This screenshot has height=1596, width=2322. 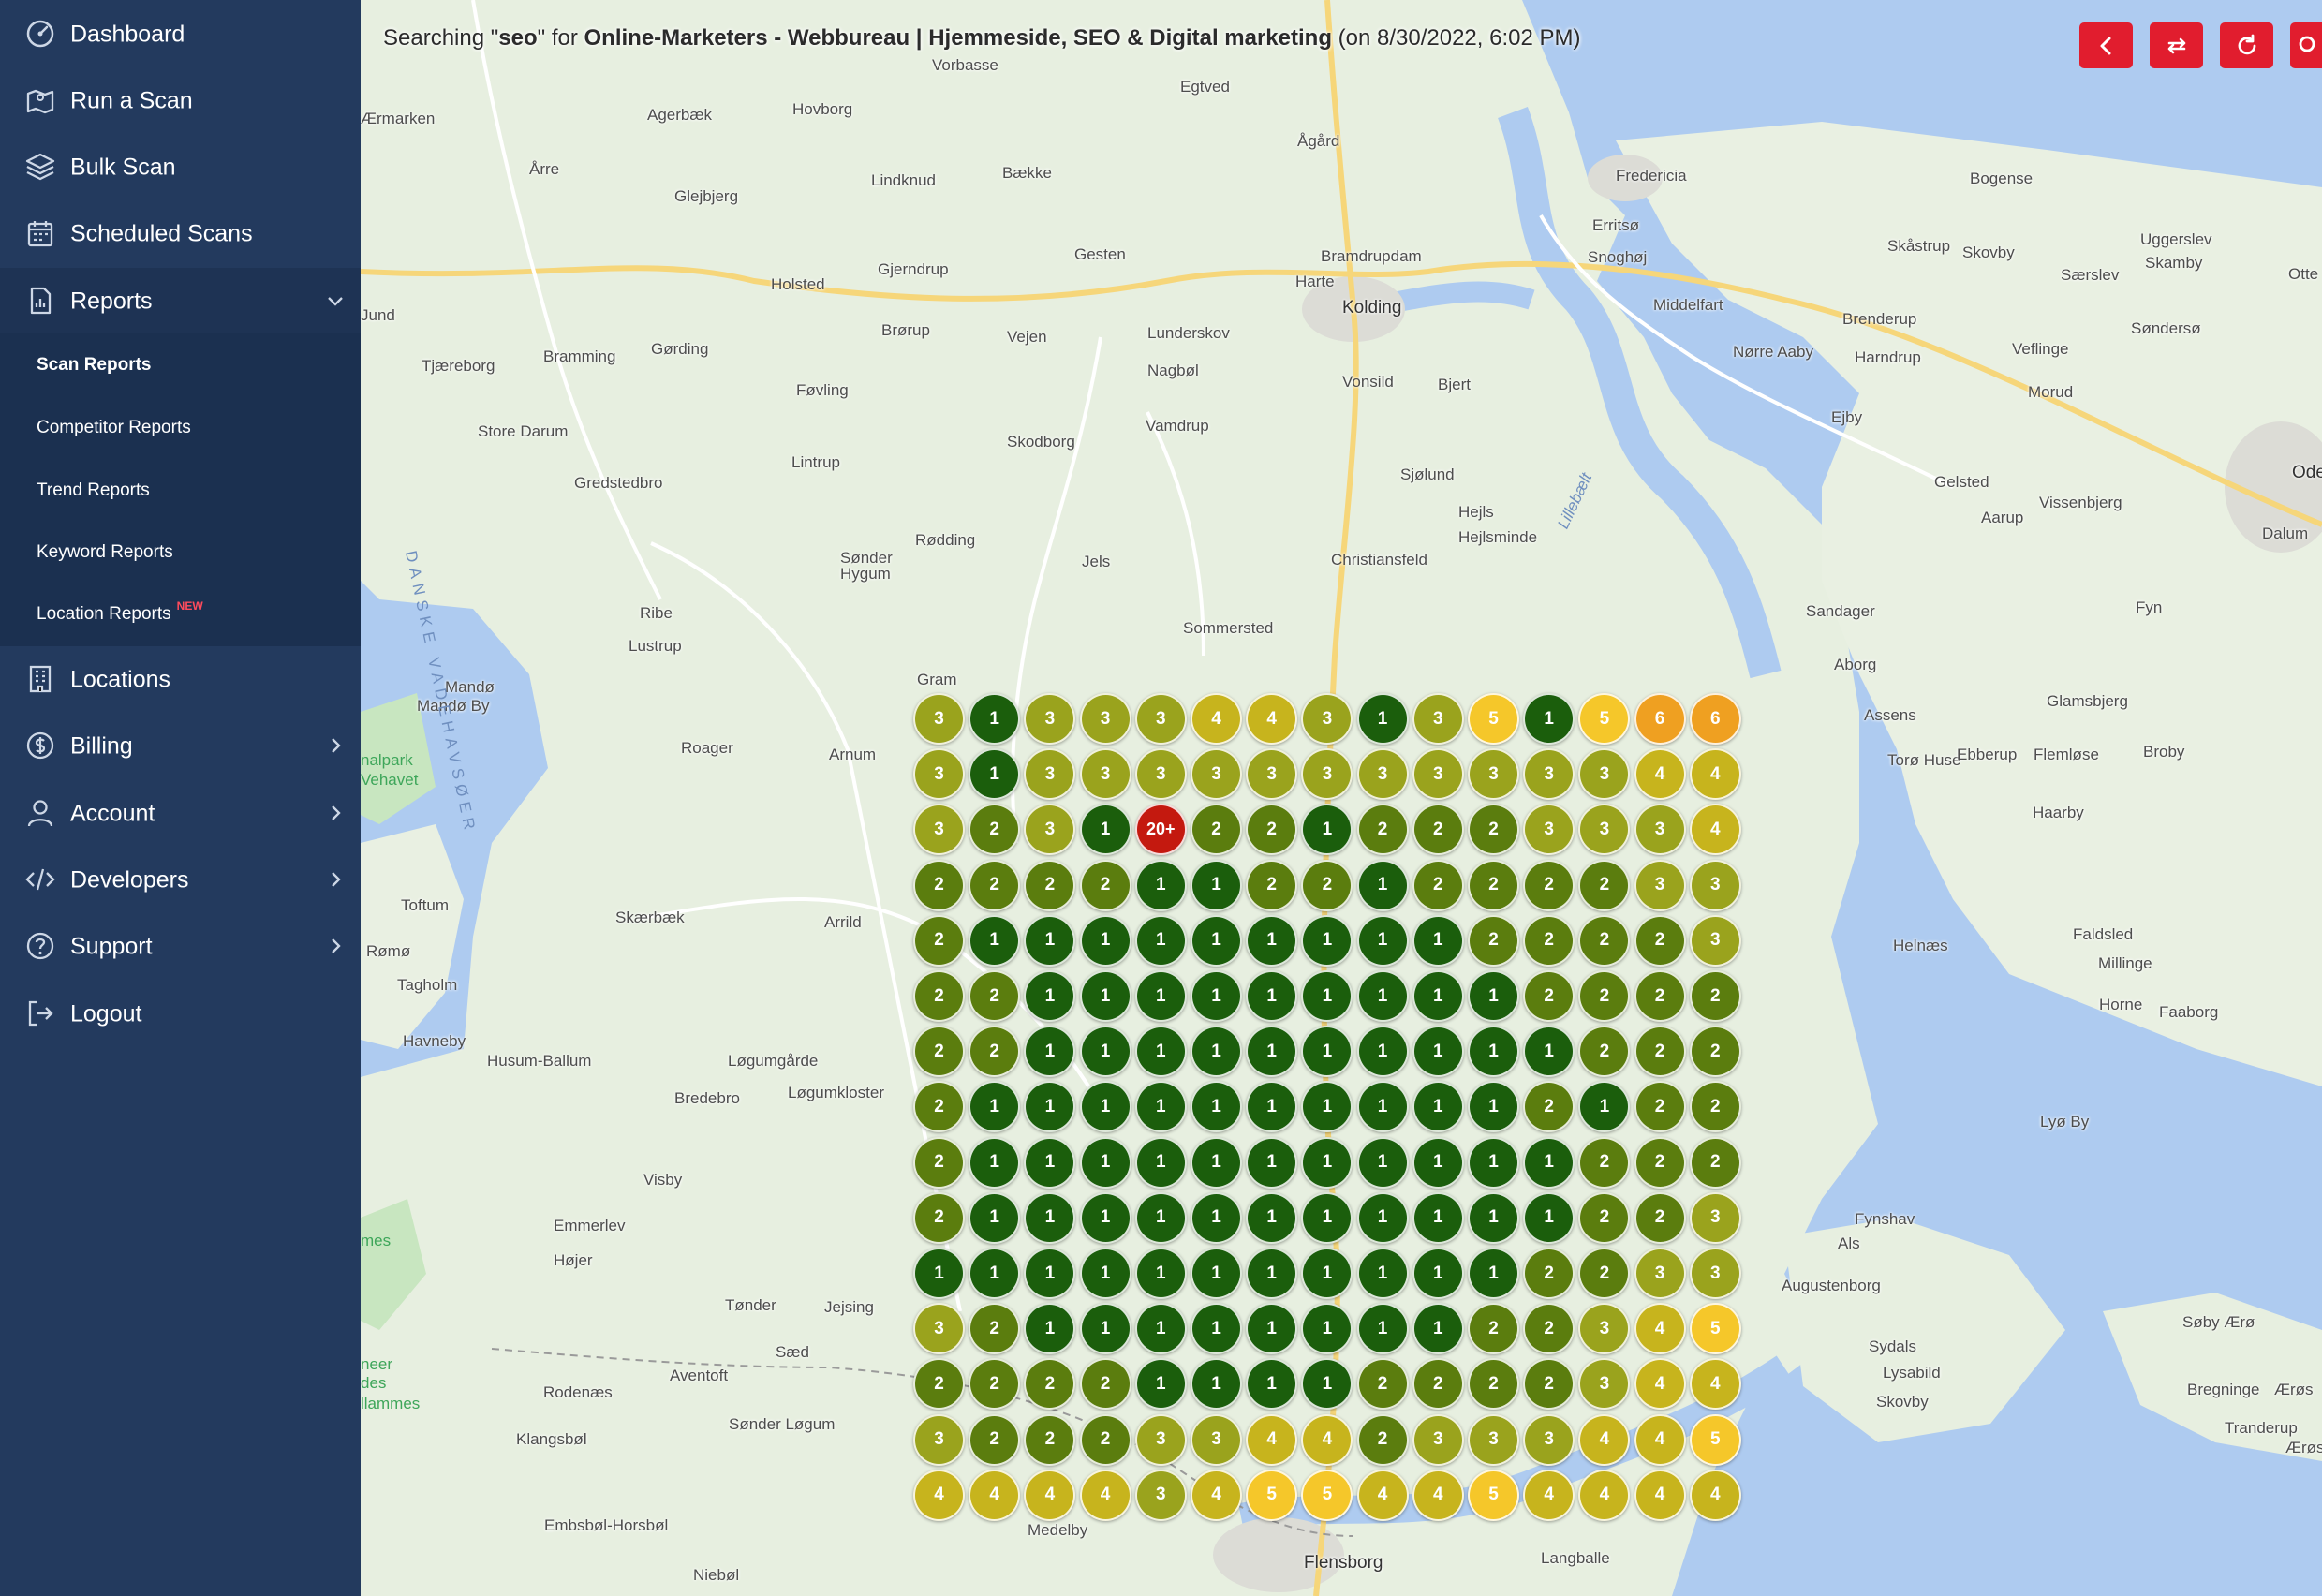 I want to click on sub-trend-reports: Trend Reports, so click(x=94, y=491).